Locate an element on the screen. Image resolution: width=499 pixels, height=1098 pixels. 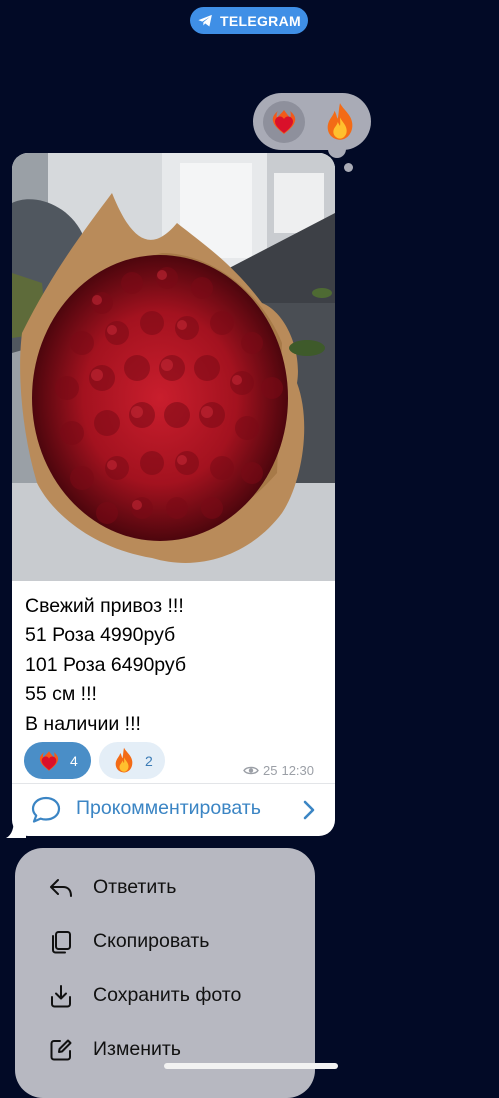
menu-item-copy: Скопировать is located at coordinates (165, 941).